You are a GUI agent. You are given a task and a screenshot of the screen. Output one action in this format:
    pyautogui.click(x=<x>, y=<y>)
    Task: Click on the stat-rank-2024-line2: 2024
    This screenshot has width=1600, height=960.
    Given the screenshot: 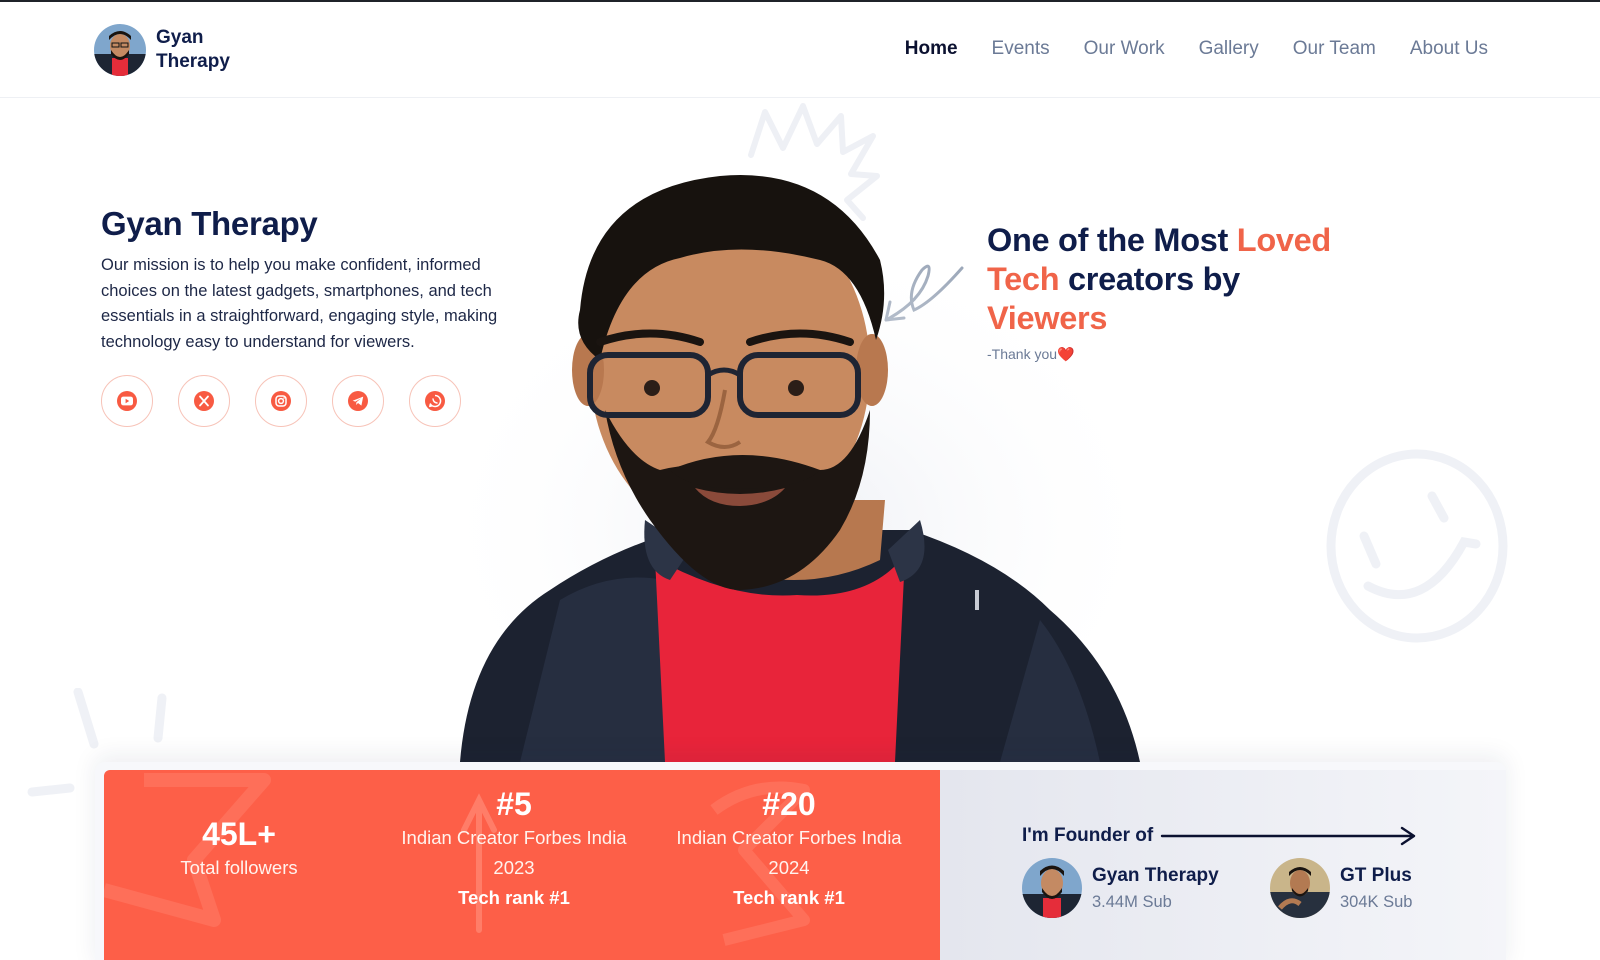 What is the action you would take?
    pyautogui.click(x=789, y=867)
    